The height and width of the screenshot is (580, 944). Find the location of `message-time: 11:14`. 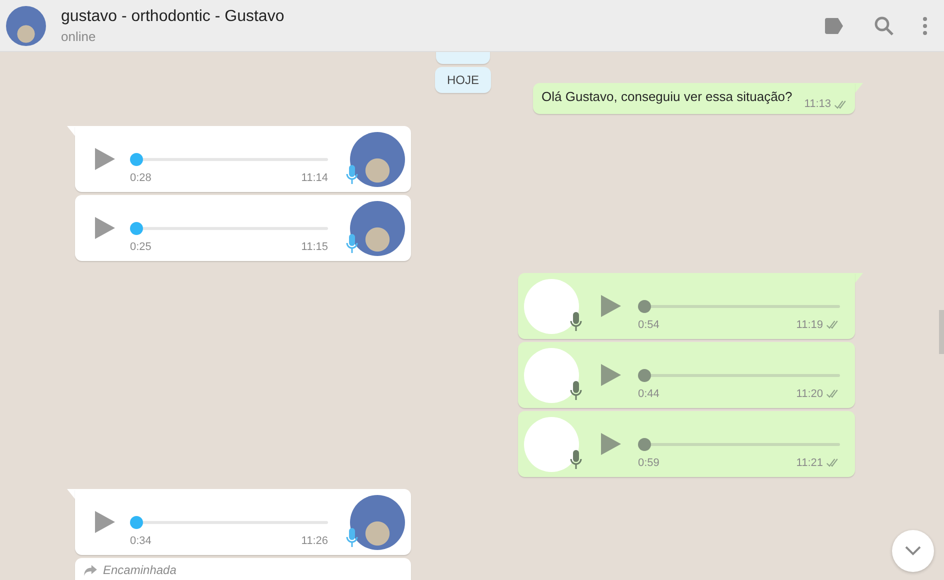

message-time: 11:14 is located at coordinates (314, 178).